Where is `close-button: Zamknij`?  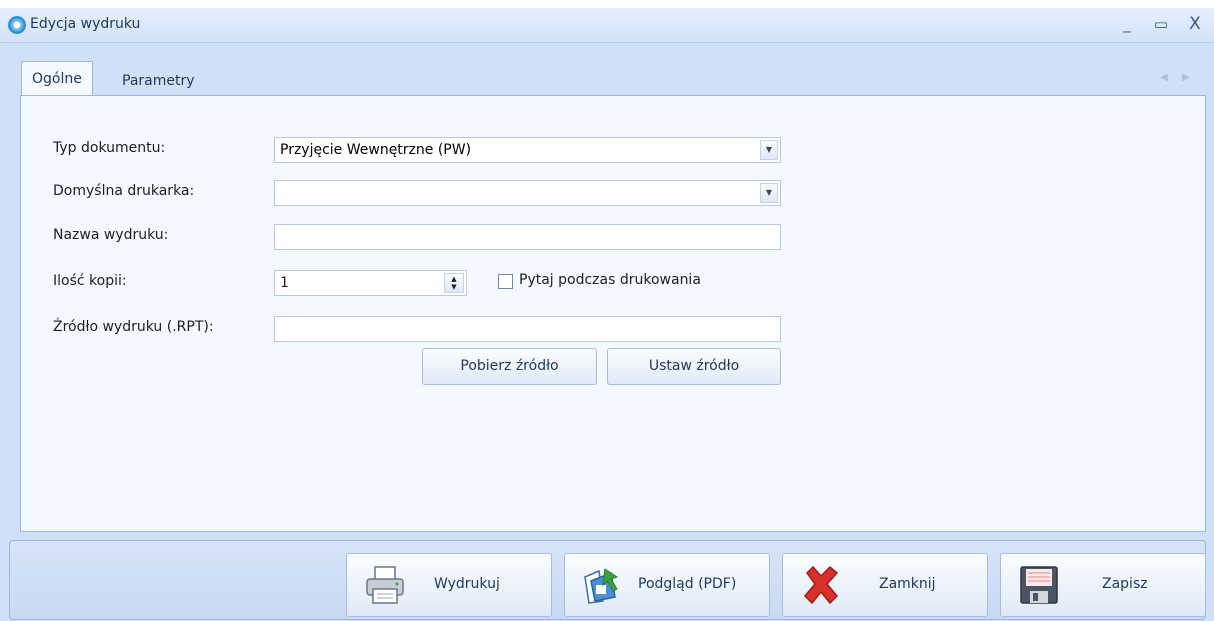 close-button: Zamknij is located at coordinates (885, 585).